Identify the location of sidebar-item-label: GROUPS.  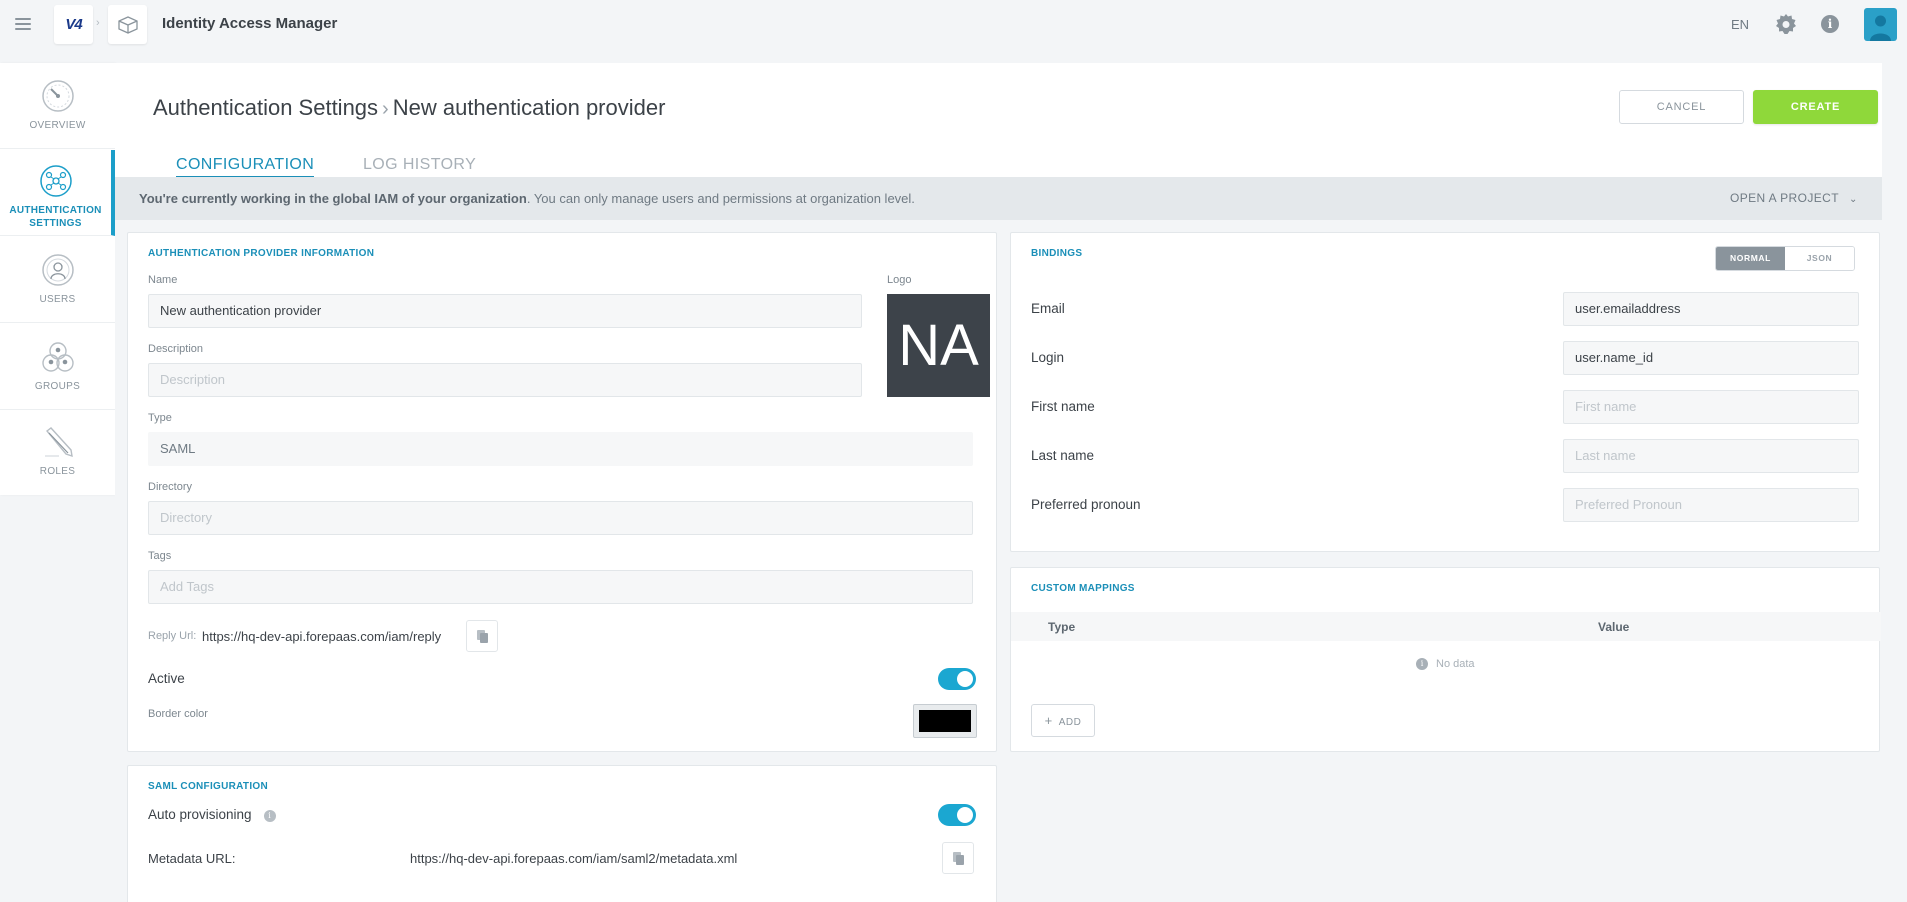
(57, 386).